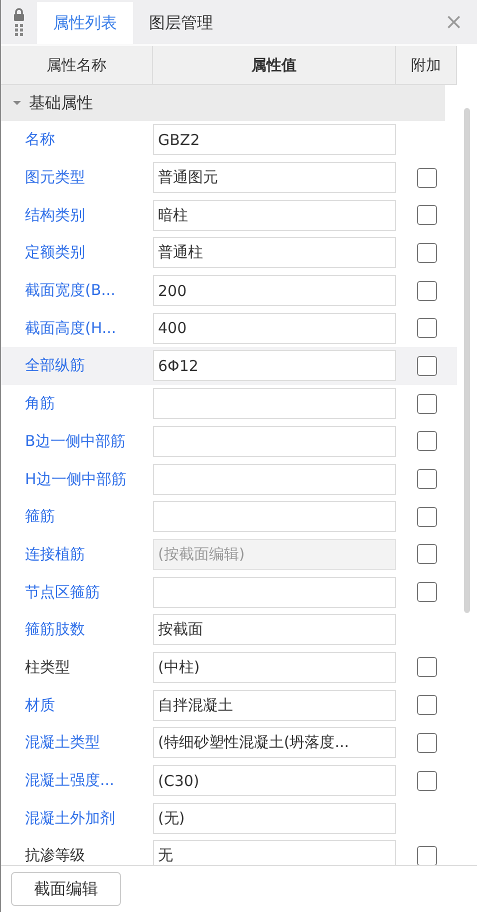  I want to click on lock-icon, so click(19, 14).